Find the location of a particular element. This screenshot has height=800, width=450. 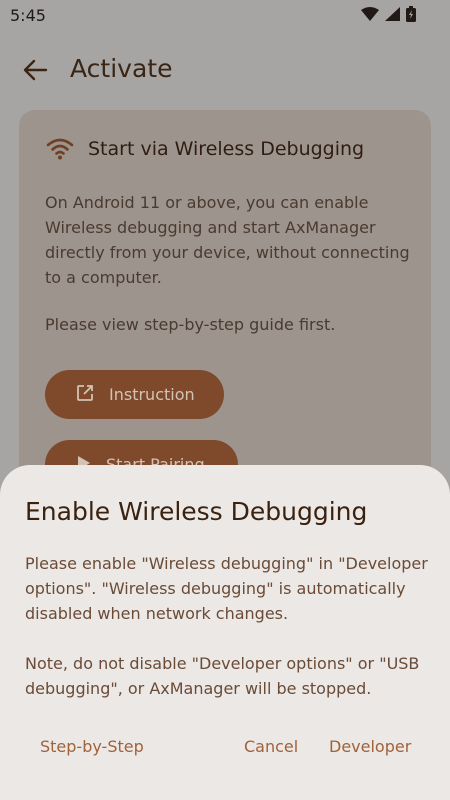

instruction-button: Instruction is located at coordinates (134, 394).